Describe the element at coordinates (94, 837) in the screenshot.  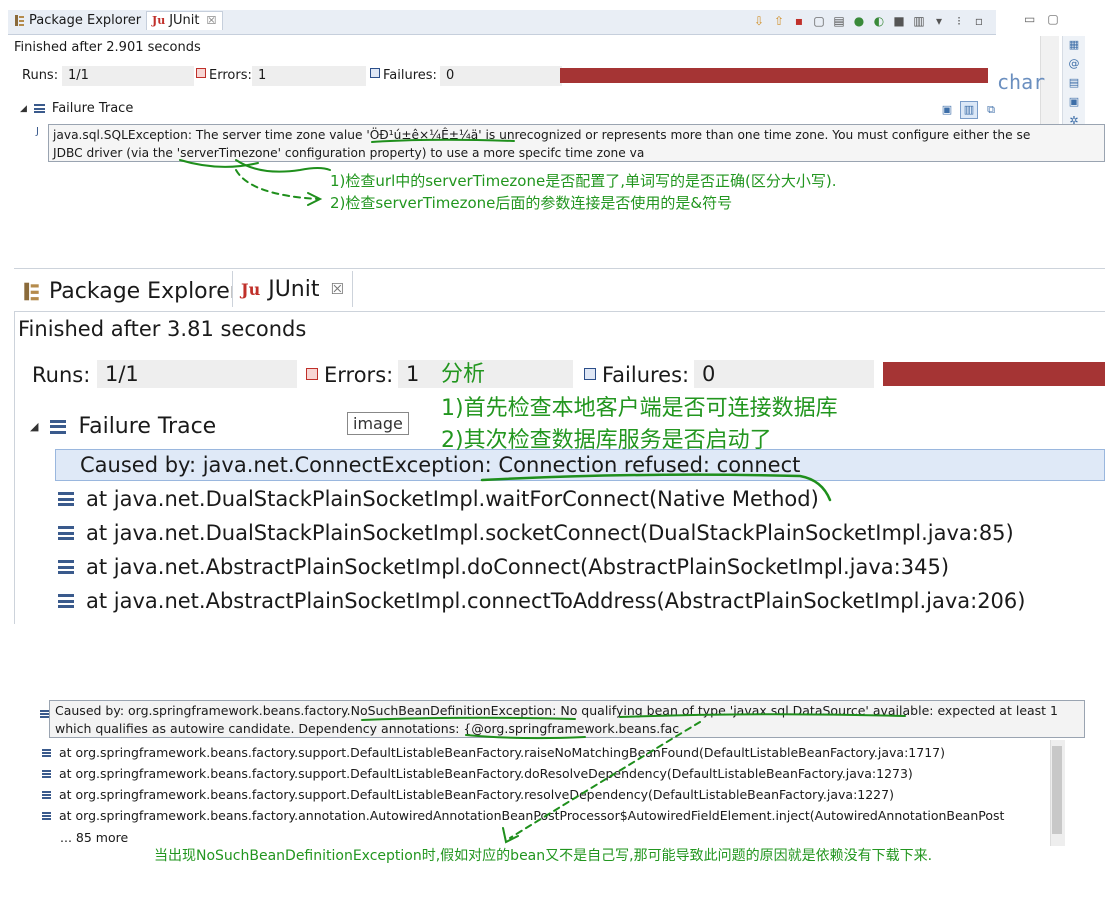
I see `more-frames: ... 85 more` at that location.